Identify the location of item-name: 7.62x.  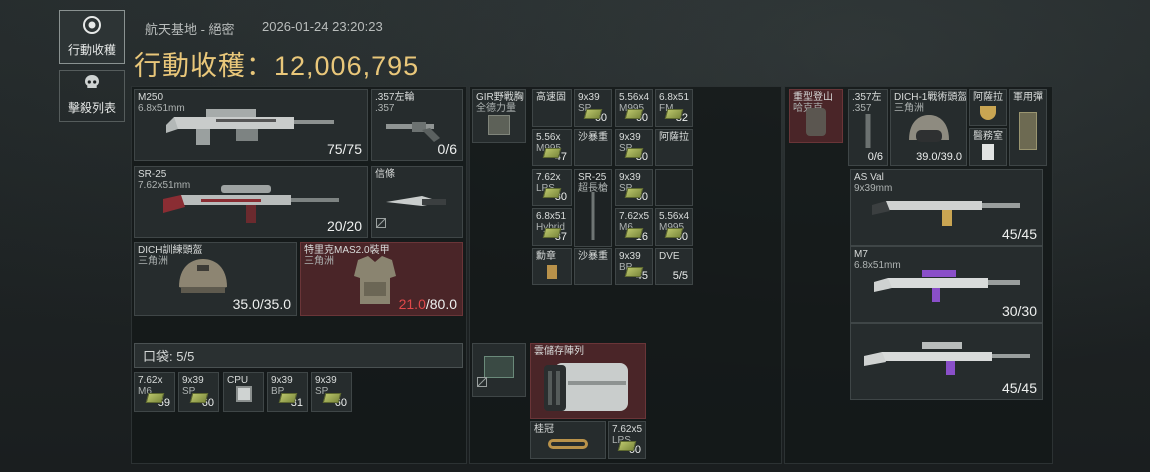
(548, 177).